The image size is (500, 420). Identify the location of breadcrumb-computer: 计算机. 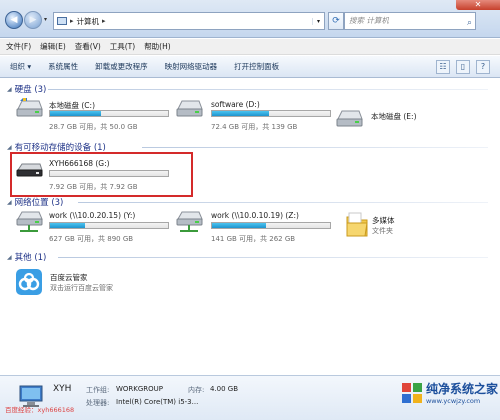
(88, 21).